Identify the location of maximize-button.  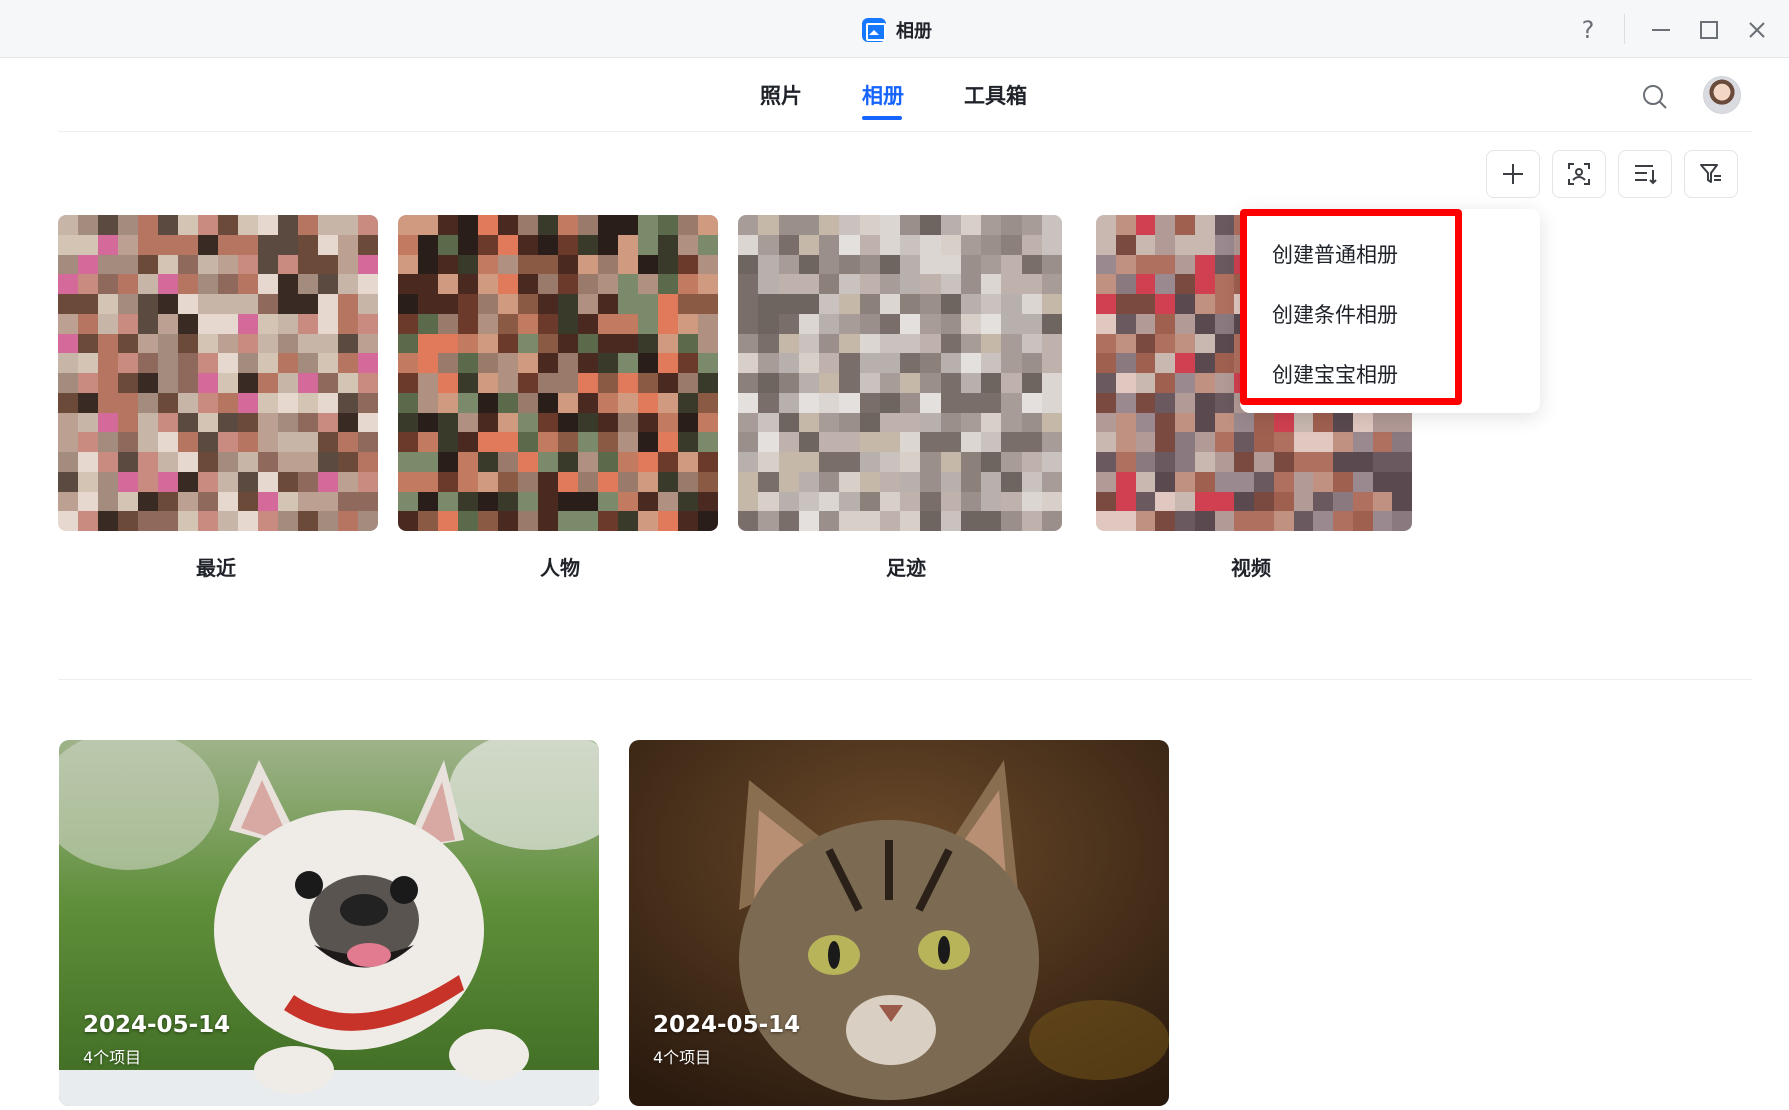
(1709, 30).